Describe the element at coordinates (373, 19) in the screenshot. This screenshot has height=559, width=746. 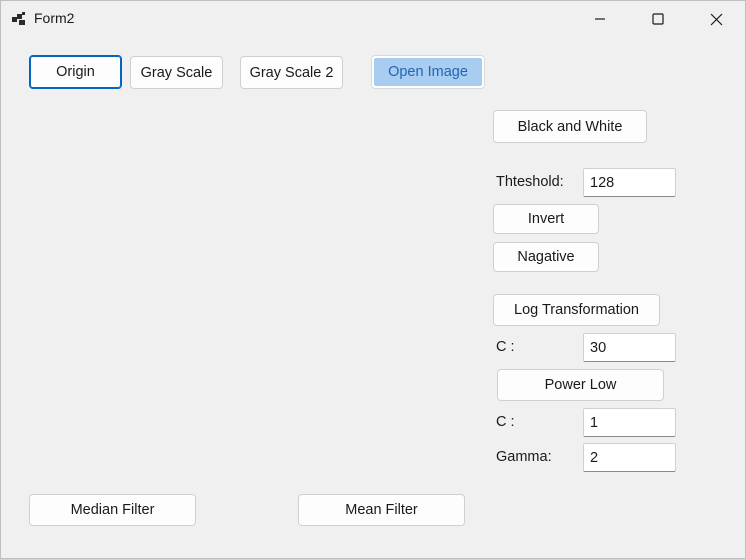
I see `title-bar: Form2` at that location.